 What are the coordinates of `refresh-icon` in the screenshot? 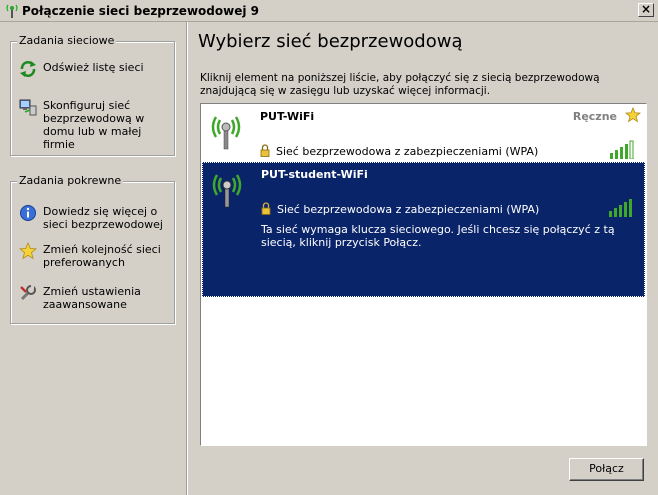 It's located at (28, 69).